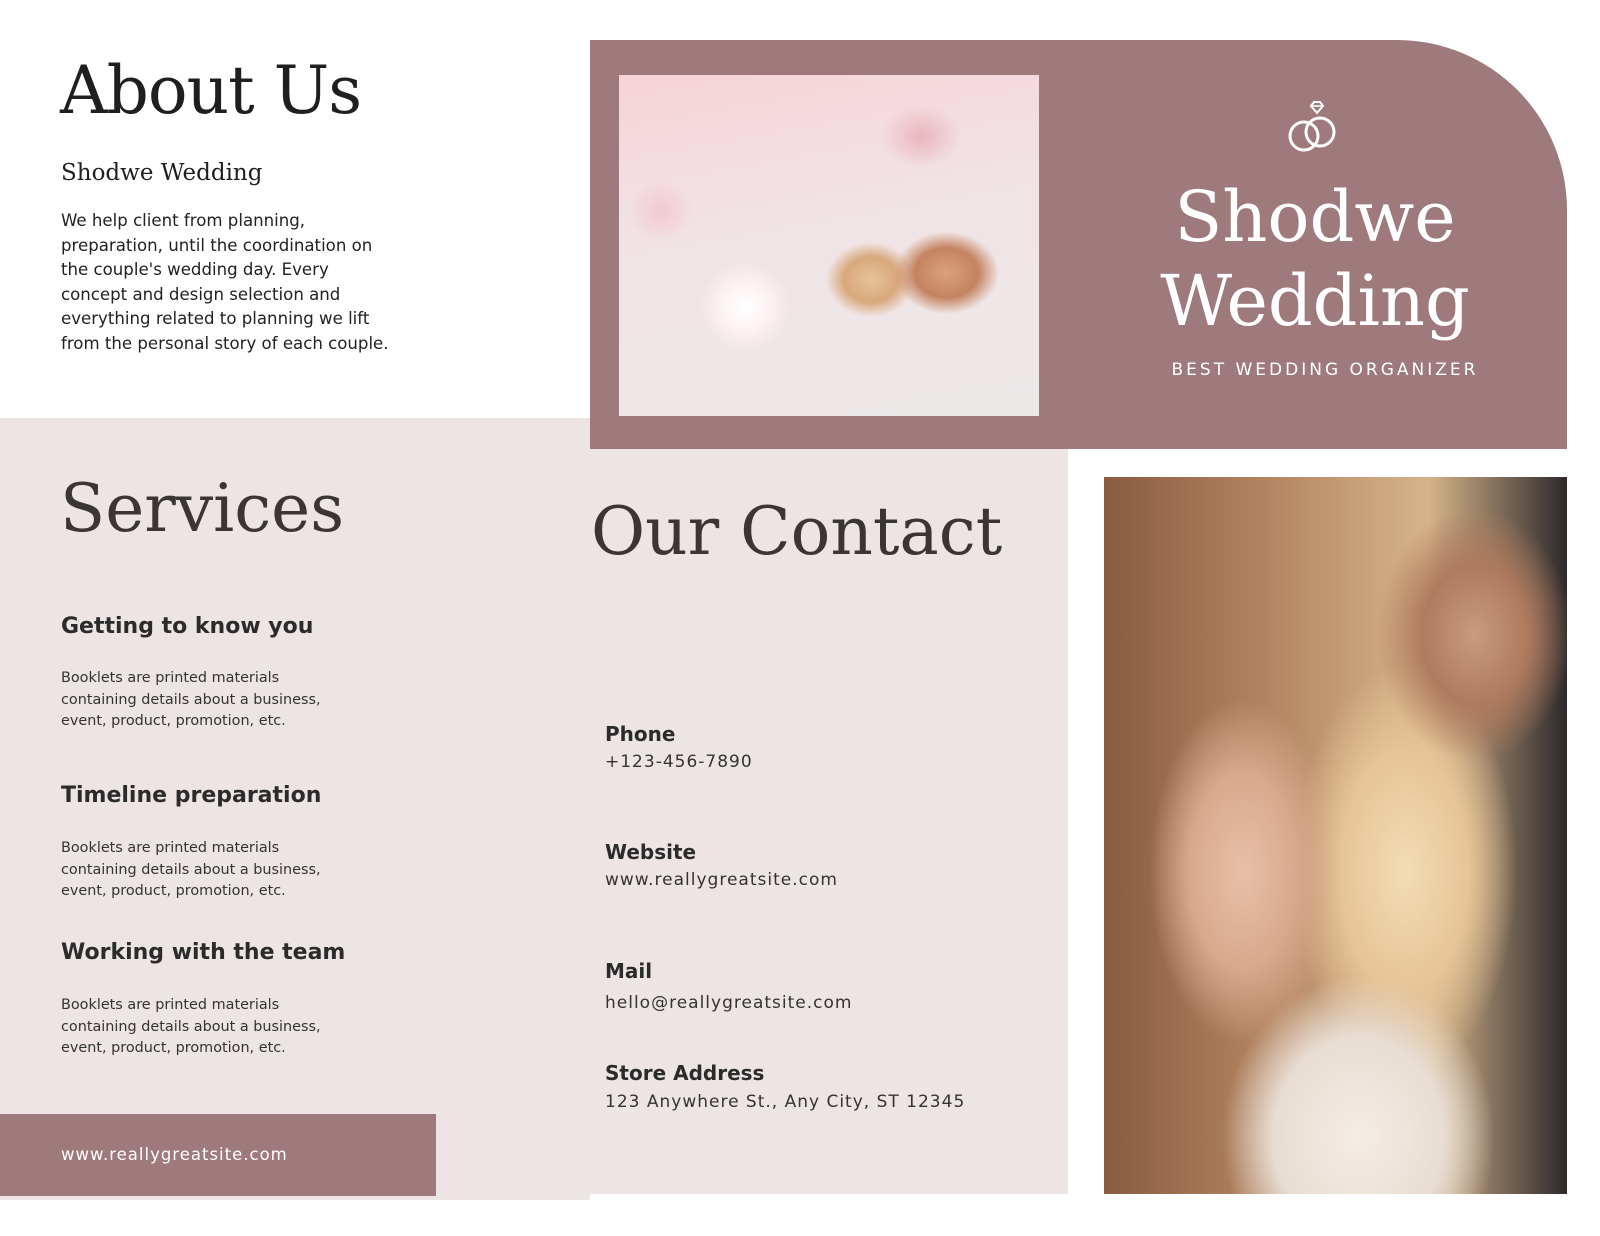 This screenshot has height=1236, width=1600. I want to click on contact-value-mail: hello@reallygreatsite.com, so click(728, 1003).